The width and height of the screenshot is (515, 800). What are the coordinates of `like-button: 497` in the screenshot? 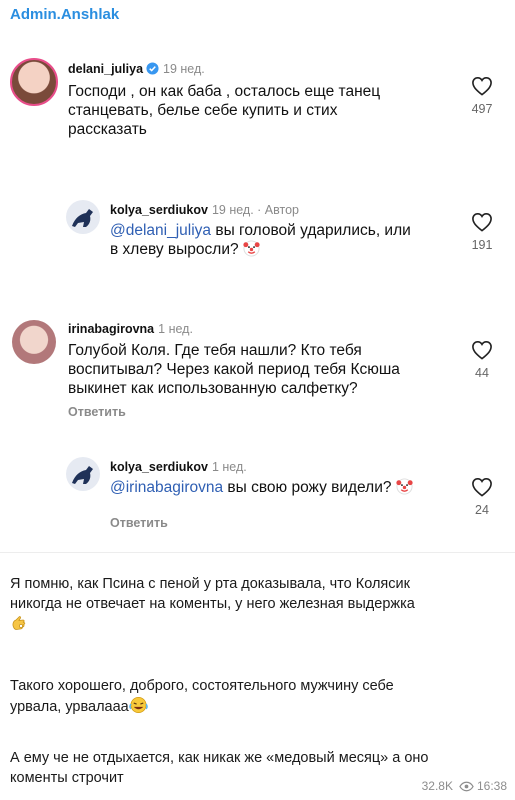 It's located at (482, 96).